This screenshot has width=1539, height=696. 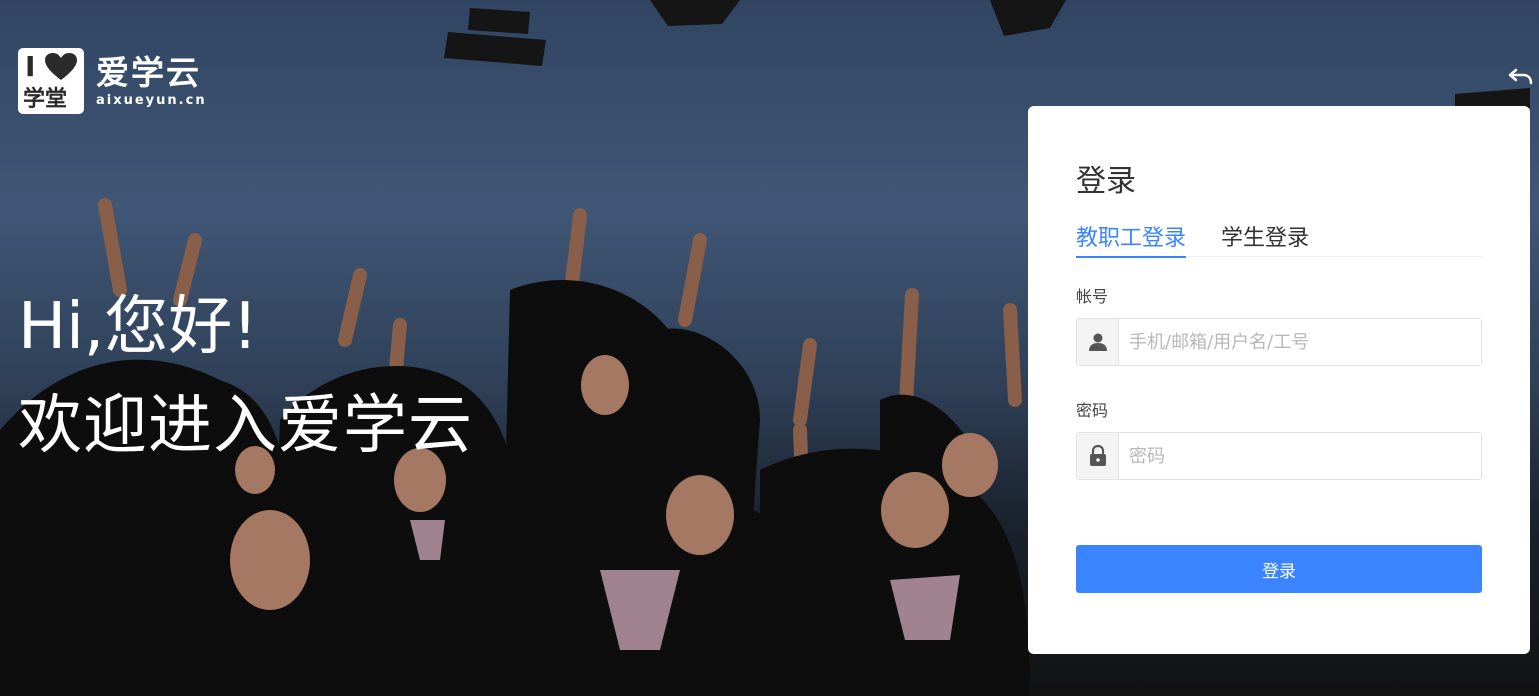 I want to click on account-label: 帐号, so click(x=1092, y=296).